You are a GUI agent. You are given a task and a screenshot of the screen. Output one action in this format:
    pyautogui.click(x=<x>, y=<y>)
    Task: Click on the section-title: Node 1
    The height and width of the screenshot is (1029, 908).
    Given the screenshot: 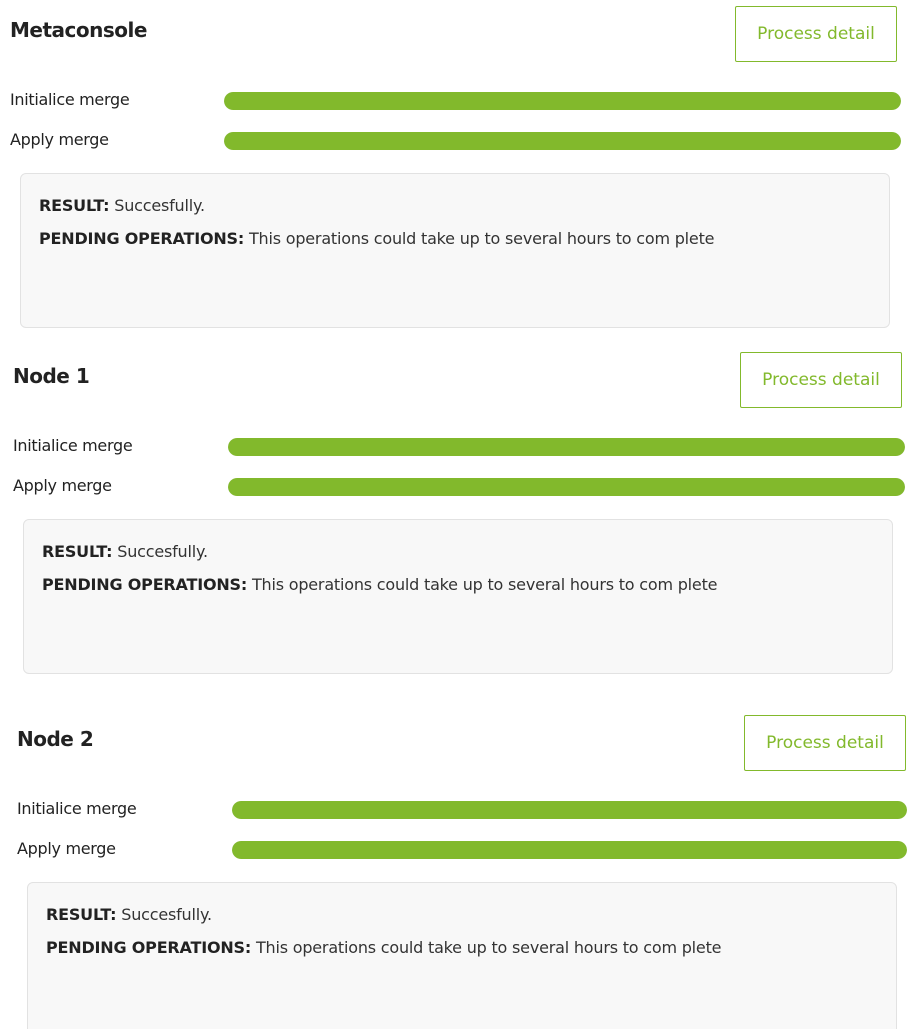 What is the action you would take?
    pyautogui.click(x=51, y=376)
    